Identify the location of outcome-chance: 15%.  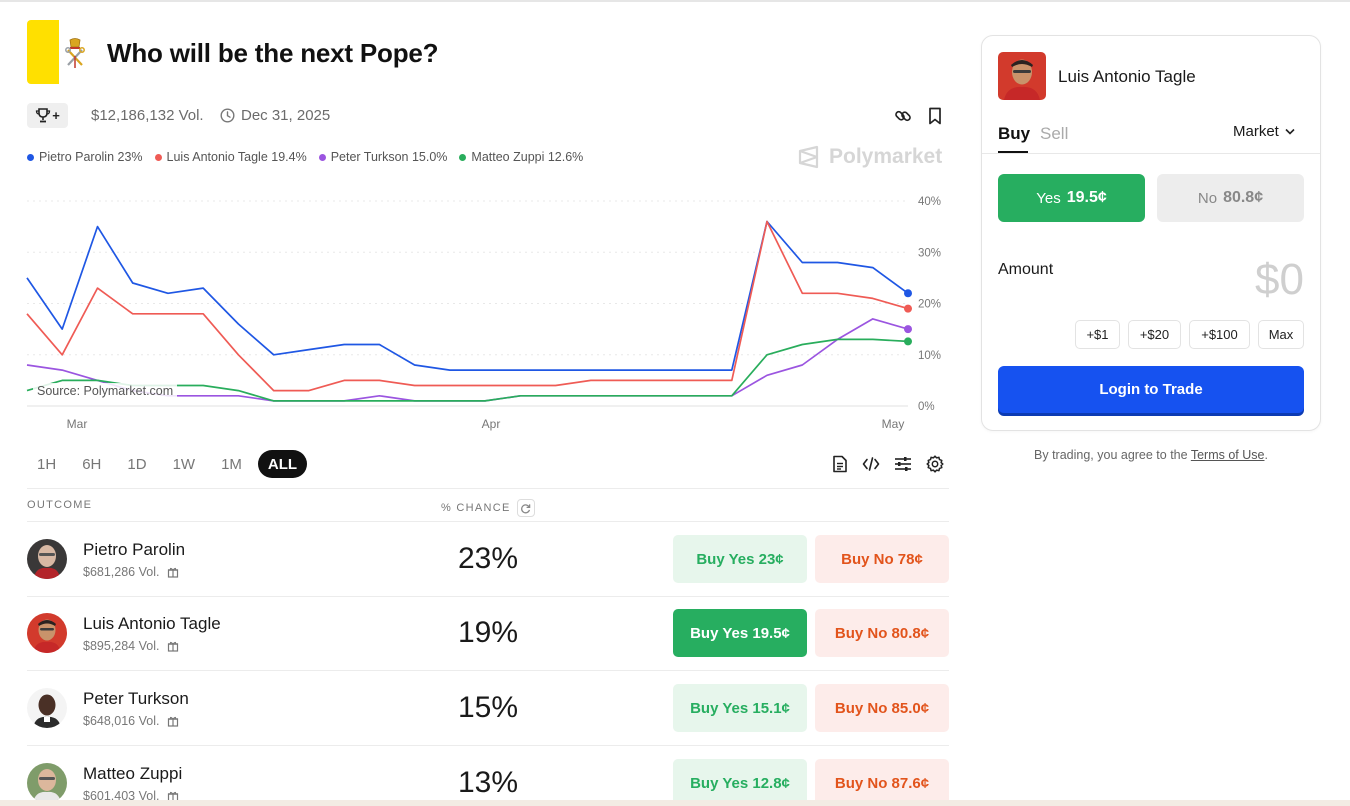
(488, 707).